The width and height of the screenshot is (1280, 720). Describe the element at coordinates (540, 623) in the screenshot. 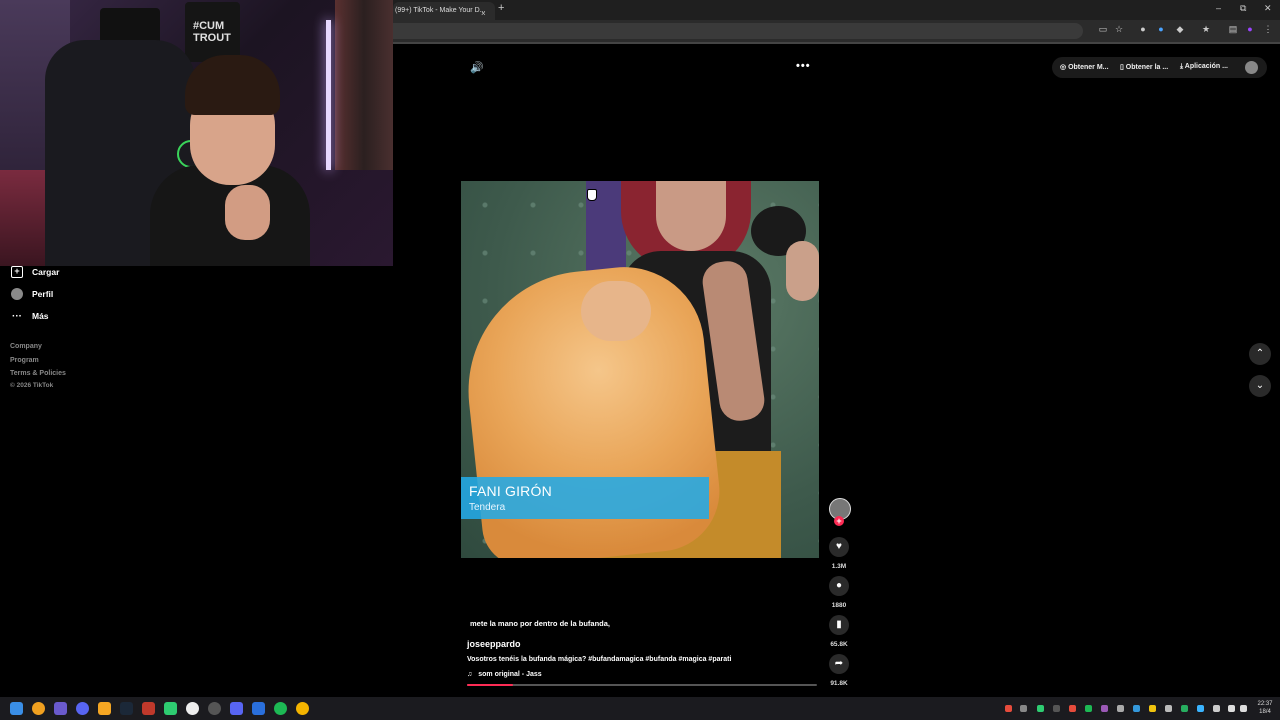

I see `video-subtitle: mete la mano por dentro de la bufanda,` at that location.